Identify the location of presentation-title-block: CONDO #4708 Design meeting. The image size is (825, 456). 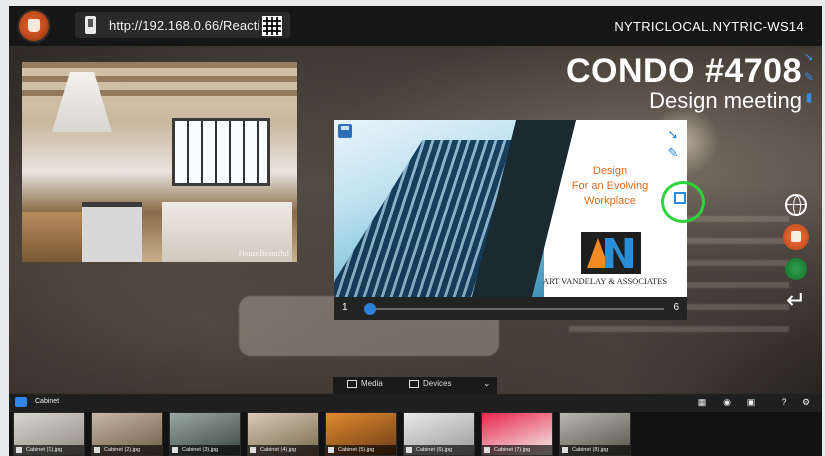
(684, 84).